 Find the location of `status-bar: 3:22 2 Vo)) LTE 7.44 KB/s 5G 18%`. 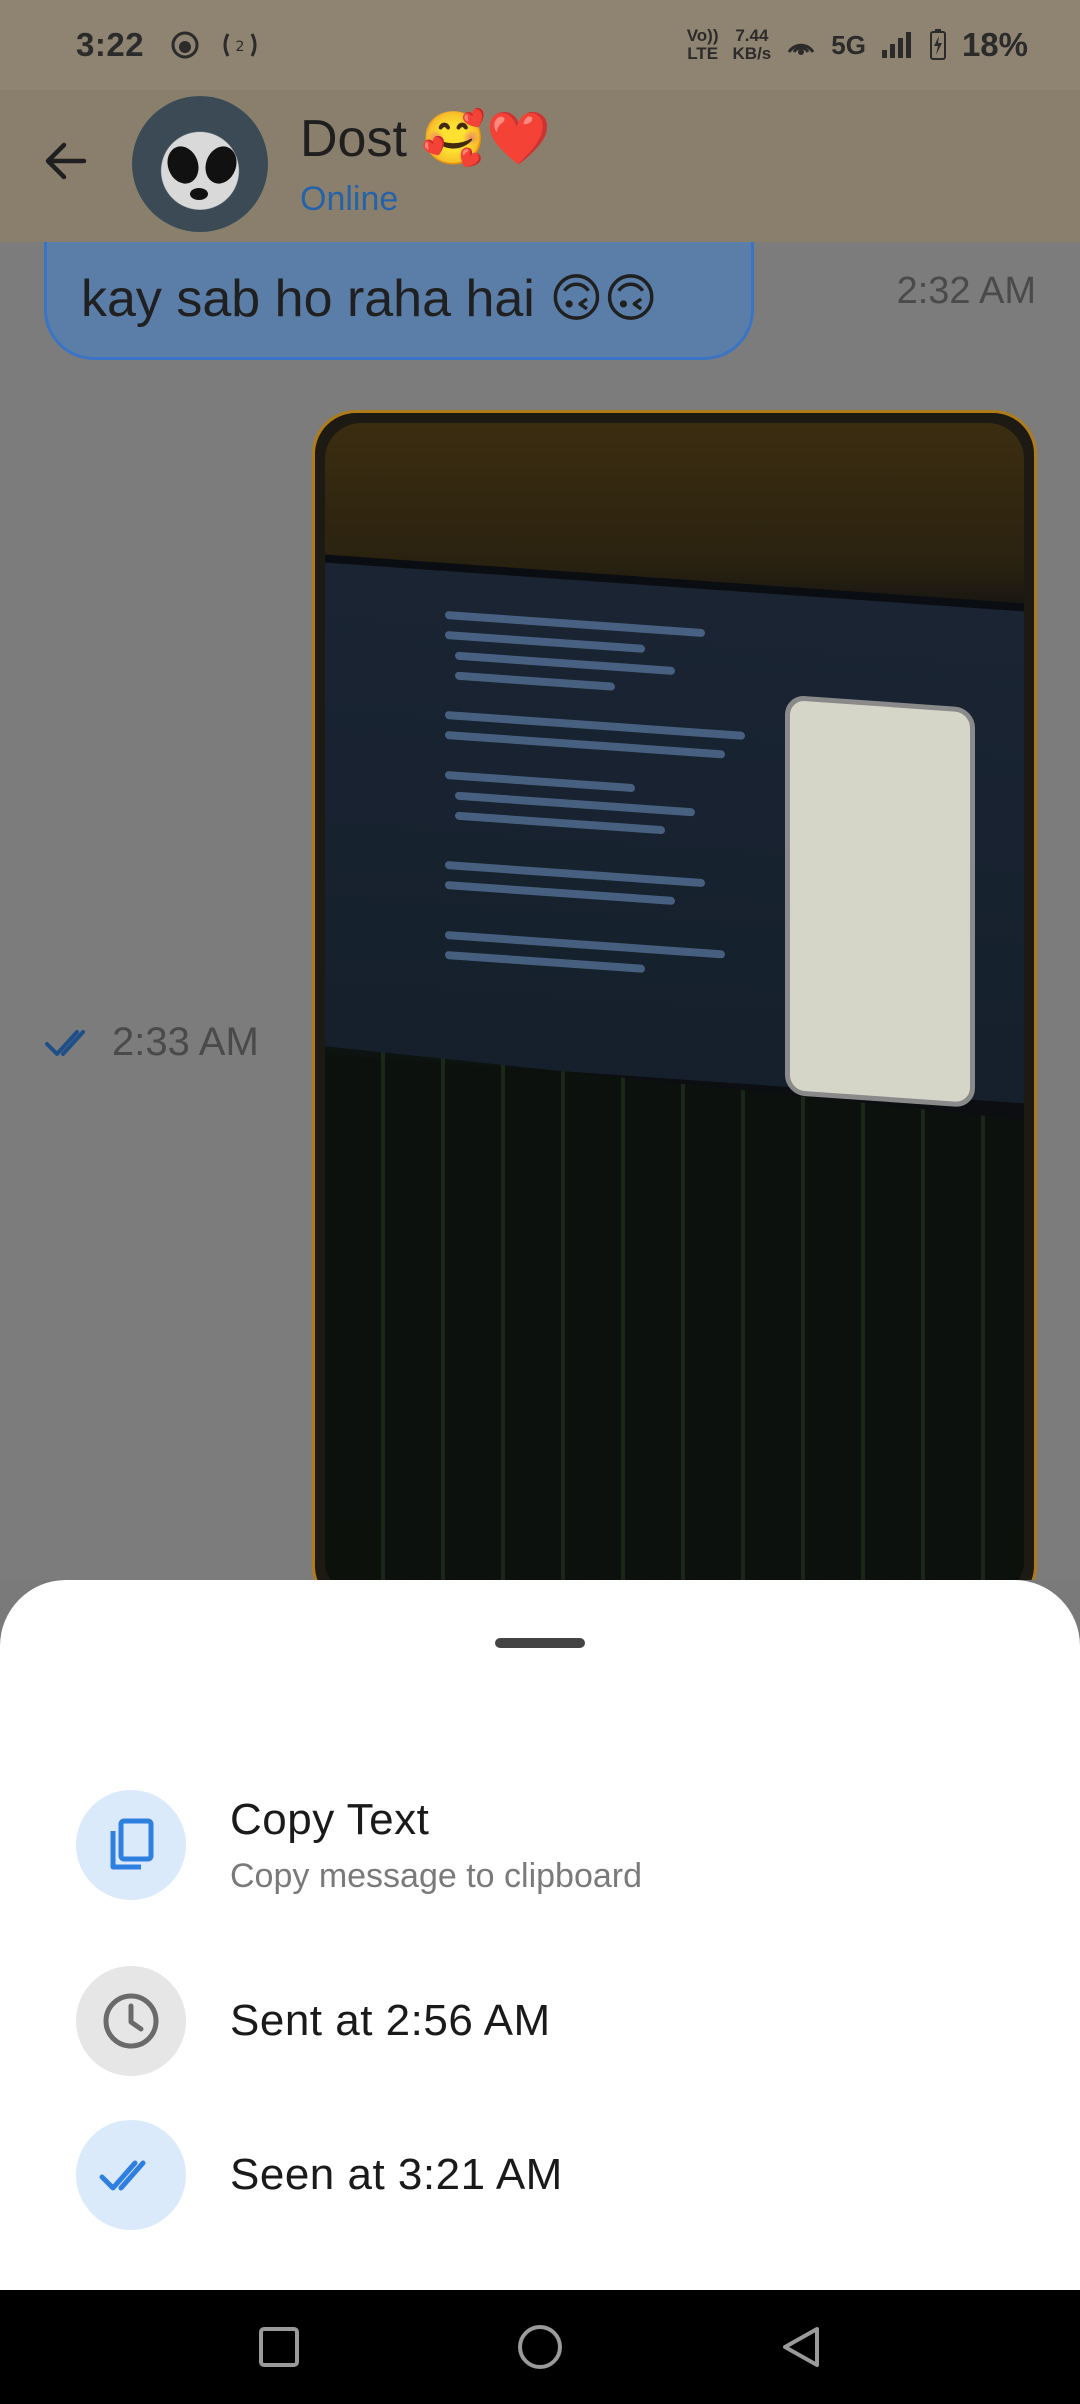

status-bar: 3:22 2 Vo)) LTE 7.44 KB/s 5G 18% is located at coordinates (540, 45).